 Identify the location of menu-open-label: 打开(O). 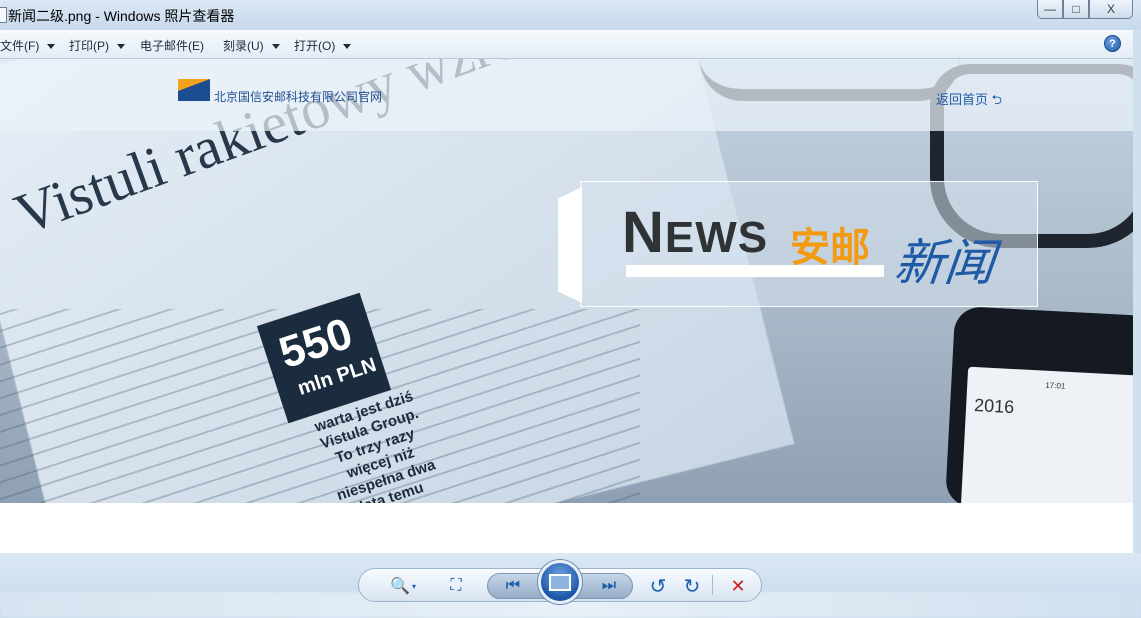
(315, 46).